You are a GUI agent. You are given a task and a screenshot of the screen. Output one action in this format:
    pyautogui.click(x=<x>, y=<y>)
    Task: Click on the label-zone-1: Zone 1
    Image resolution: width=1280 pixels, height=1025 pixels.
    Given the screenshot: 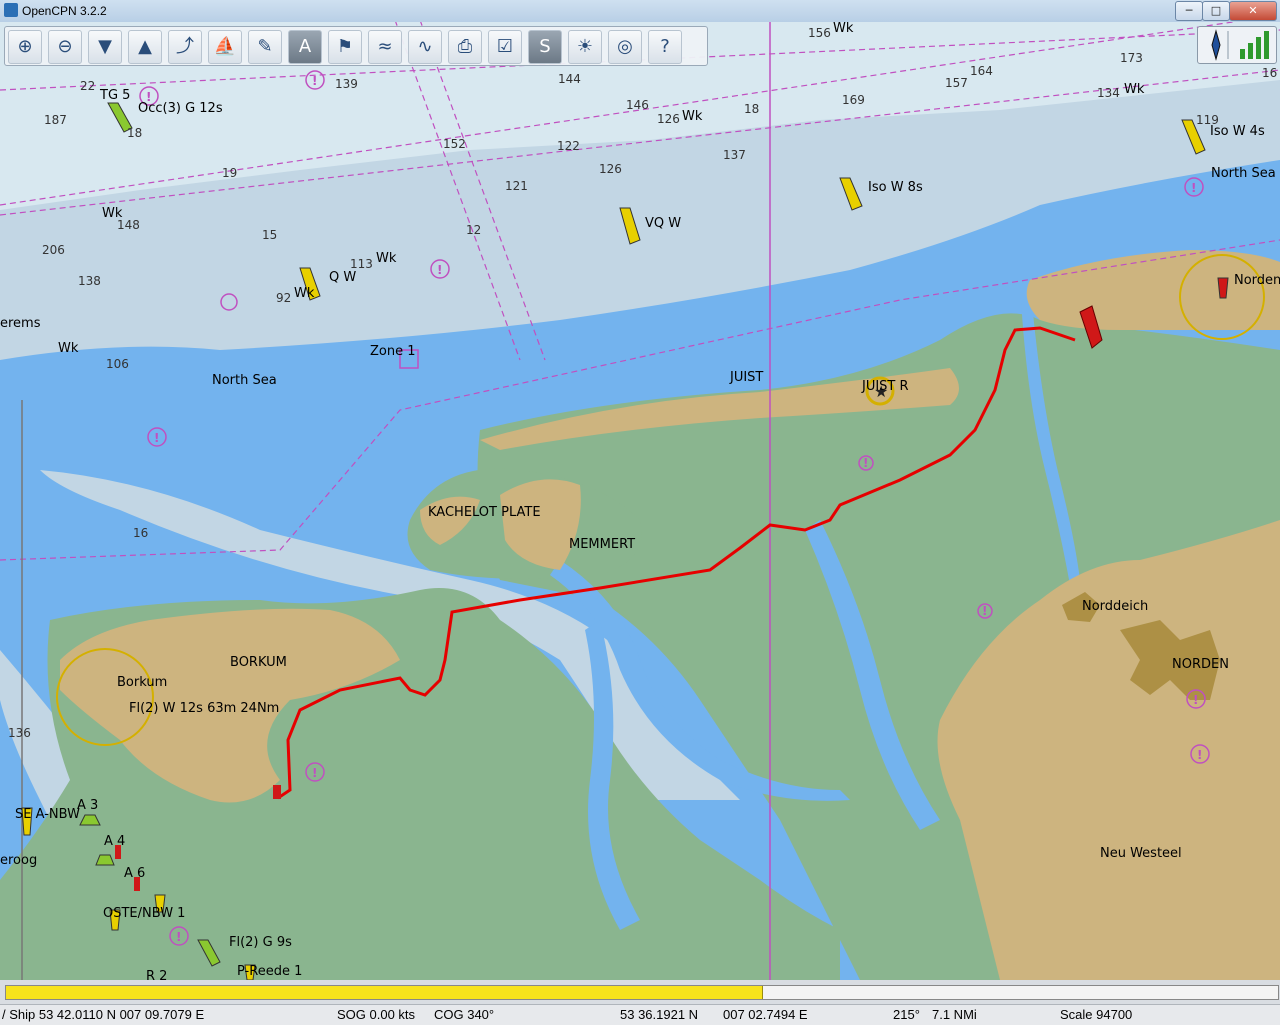 What is the action you would take?
    pyautogui.click(x=393, y=351)
    